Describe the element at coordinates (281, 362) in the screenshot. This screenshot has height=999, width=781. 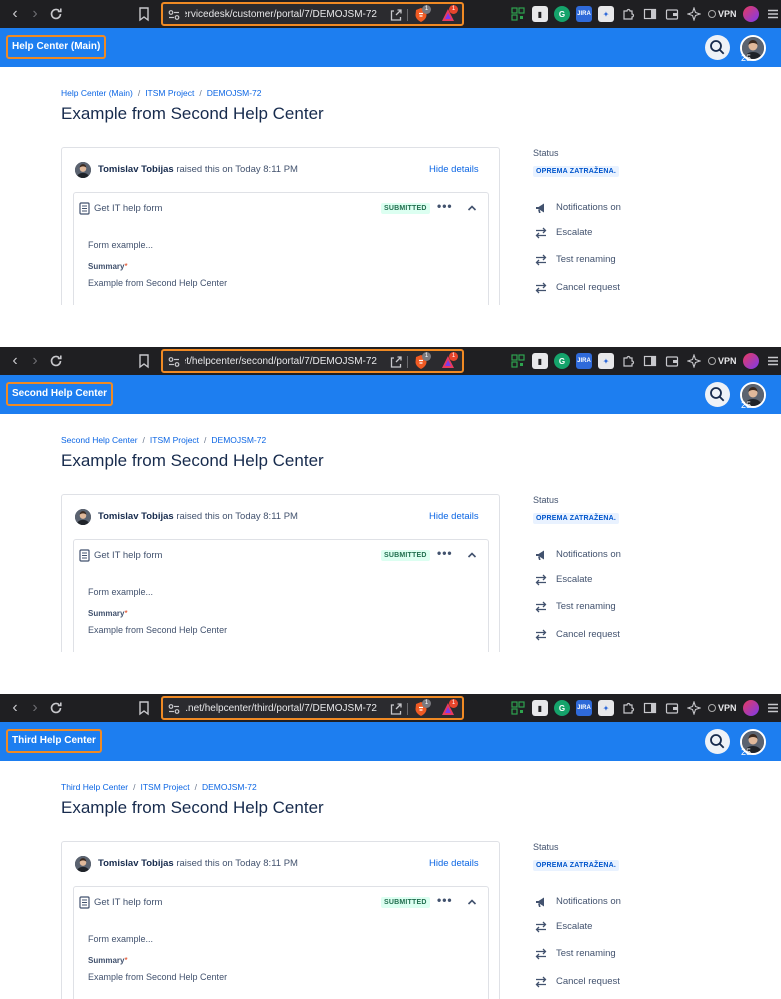
I see `url-text: et/helpcenter/second/portal/7/DEMOJSM-72` at that location.